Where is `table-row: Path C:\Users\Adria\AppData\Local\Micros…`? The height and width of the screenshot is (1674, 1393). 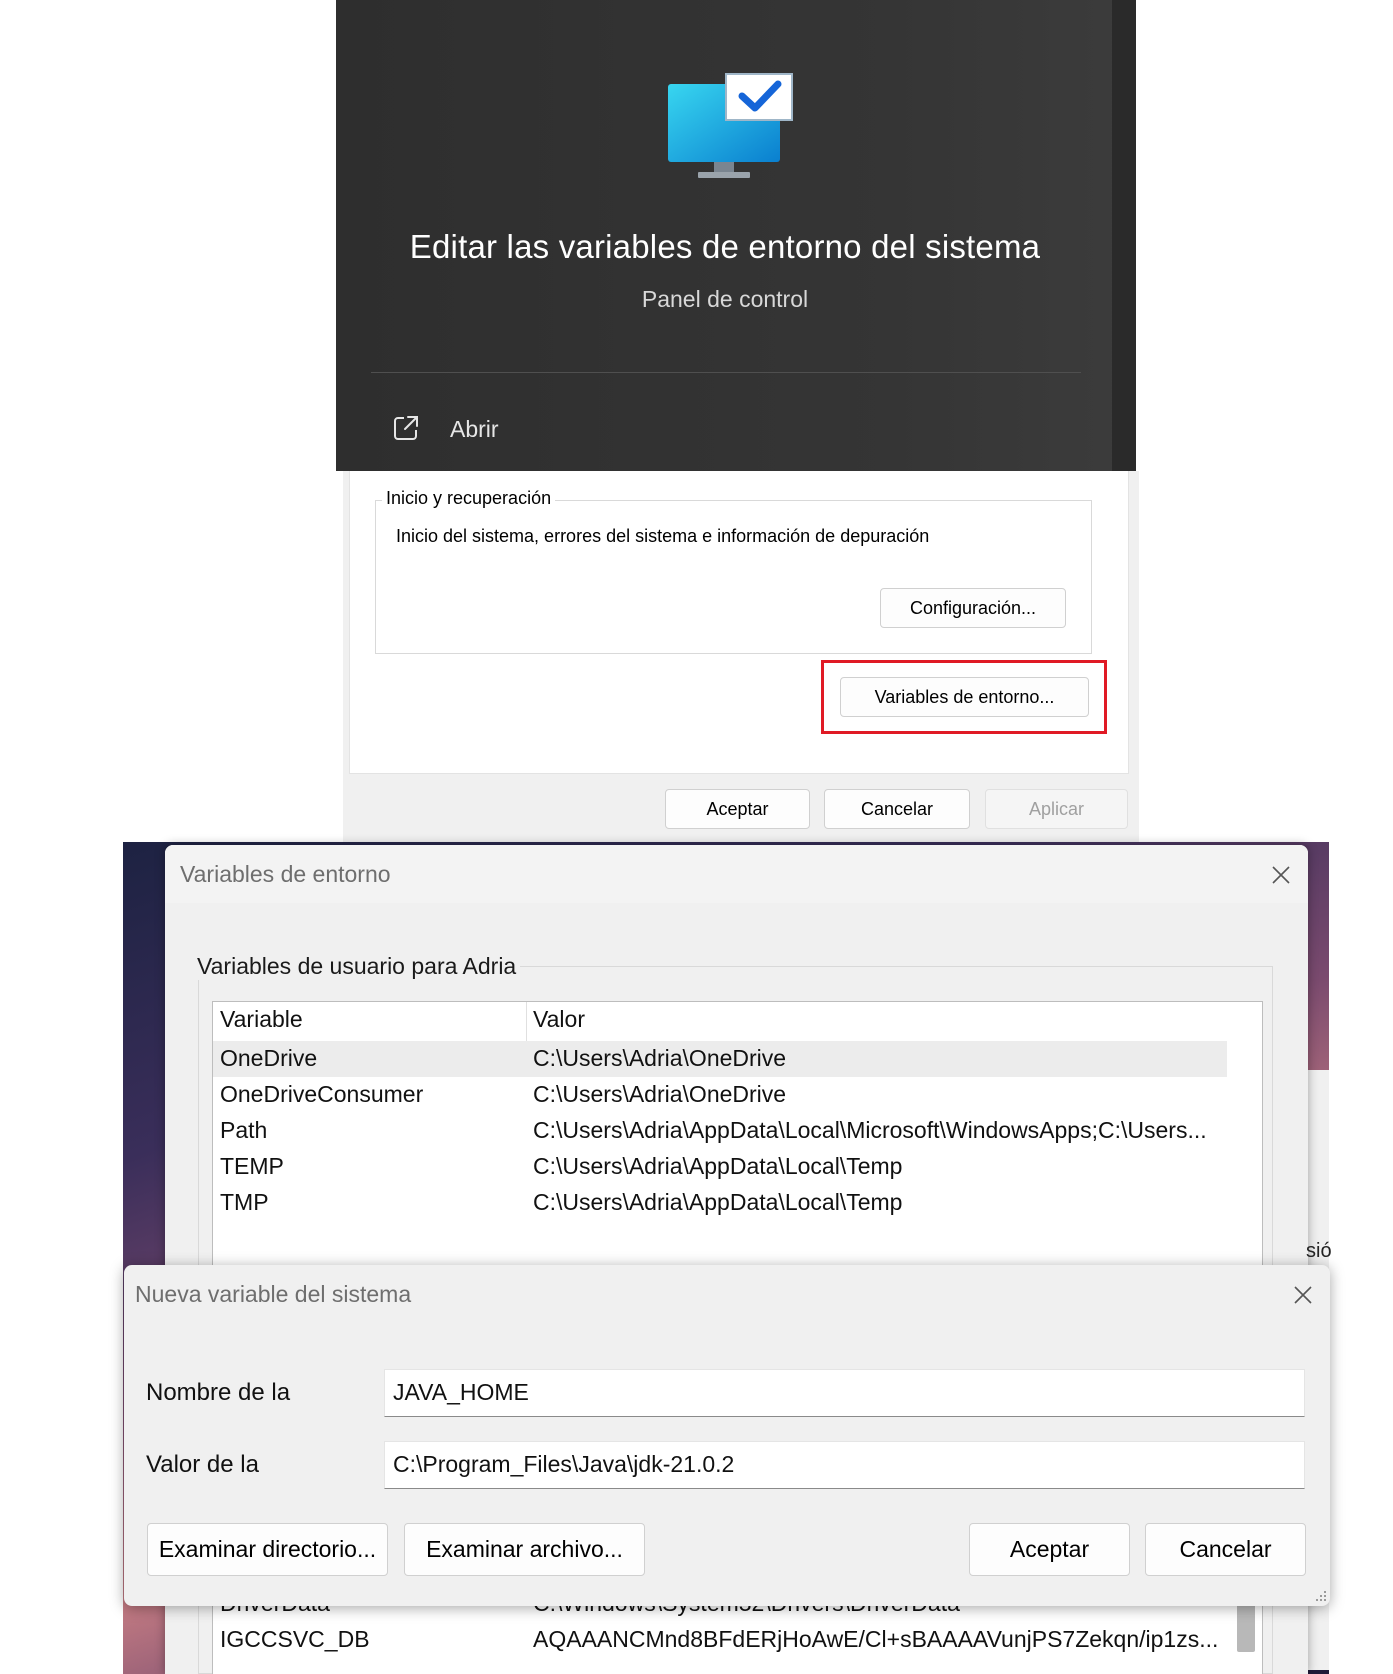 table-row: Path C:\Users\Adria\AppData\Local\Micros… is located at coordinates (720, 1131).